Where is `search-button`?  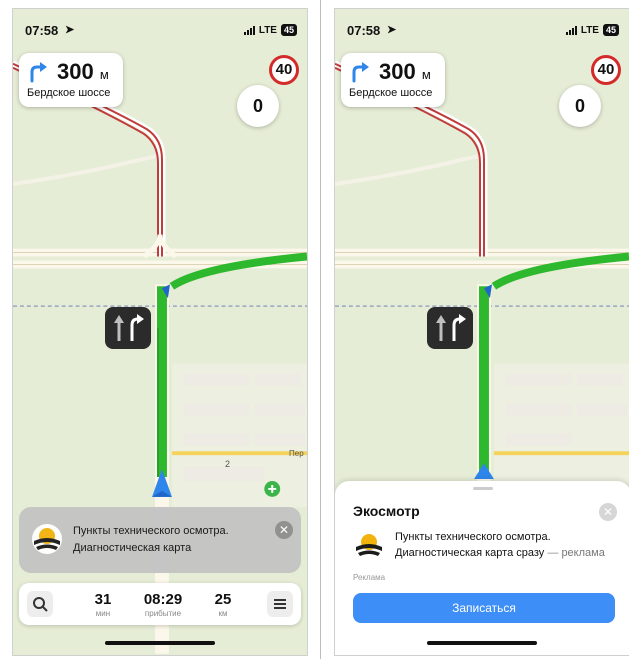
search-button is located at coordinates (40, 604).